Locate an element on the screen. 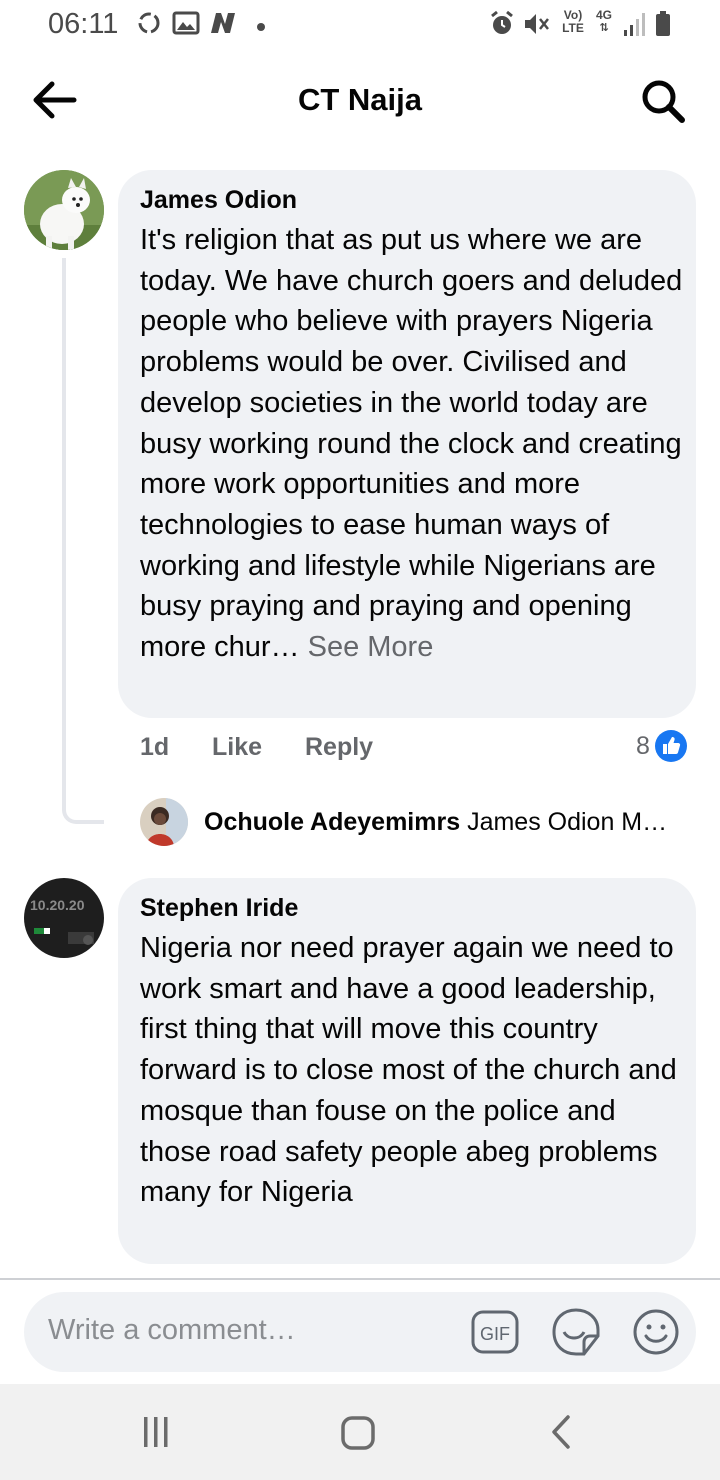 The image size is (720, 1480). sticker-icon is located at coordinates (576, 1332).